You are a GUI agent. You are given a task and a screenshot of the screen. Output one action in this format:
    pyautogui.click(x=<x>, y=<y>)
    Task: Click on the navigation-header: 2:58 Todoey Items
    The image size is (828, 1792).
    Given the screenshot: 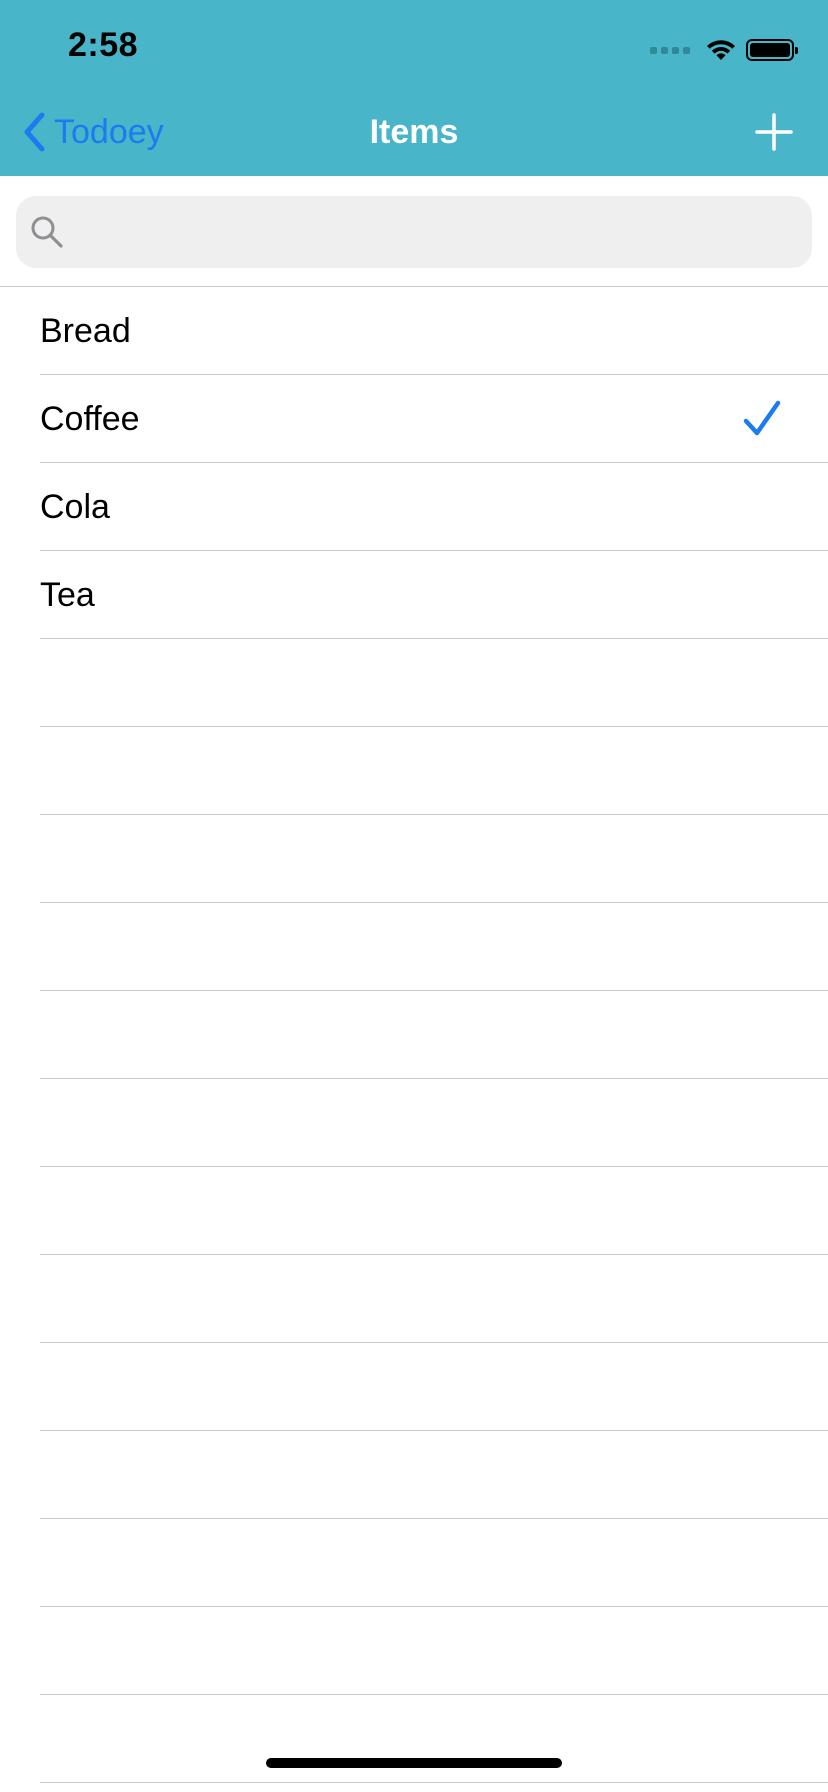 What is the action you would take?
    pyautogui.click(x=414, y=88)
    